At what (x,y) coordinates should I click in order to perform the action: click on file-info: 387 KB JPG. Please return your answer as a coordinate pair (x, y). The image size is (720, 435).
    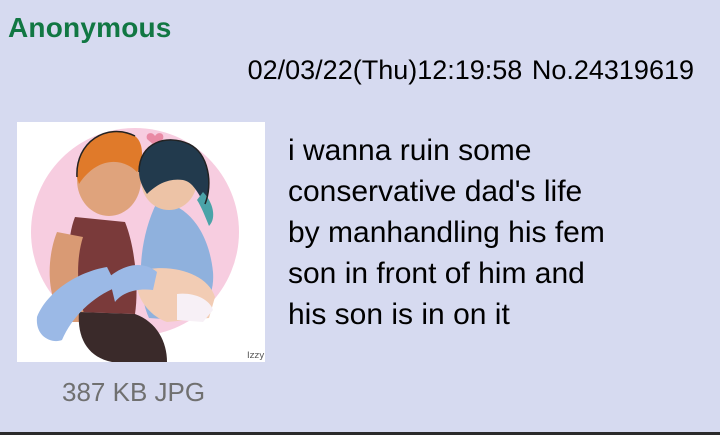
    Looking at the image, I should click on (134, 392).